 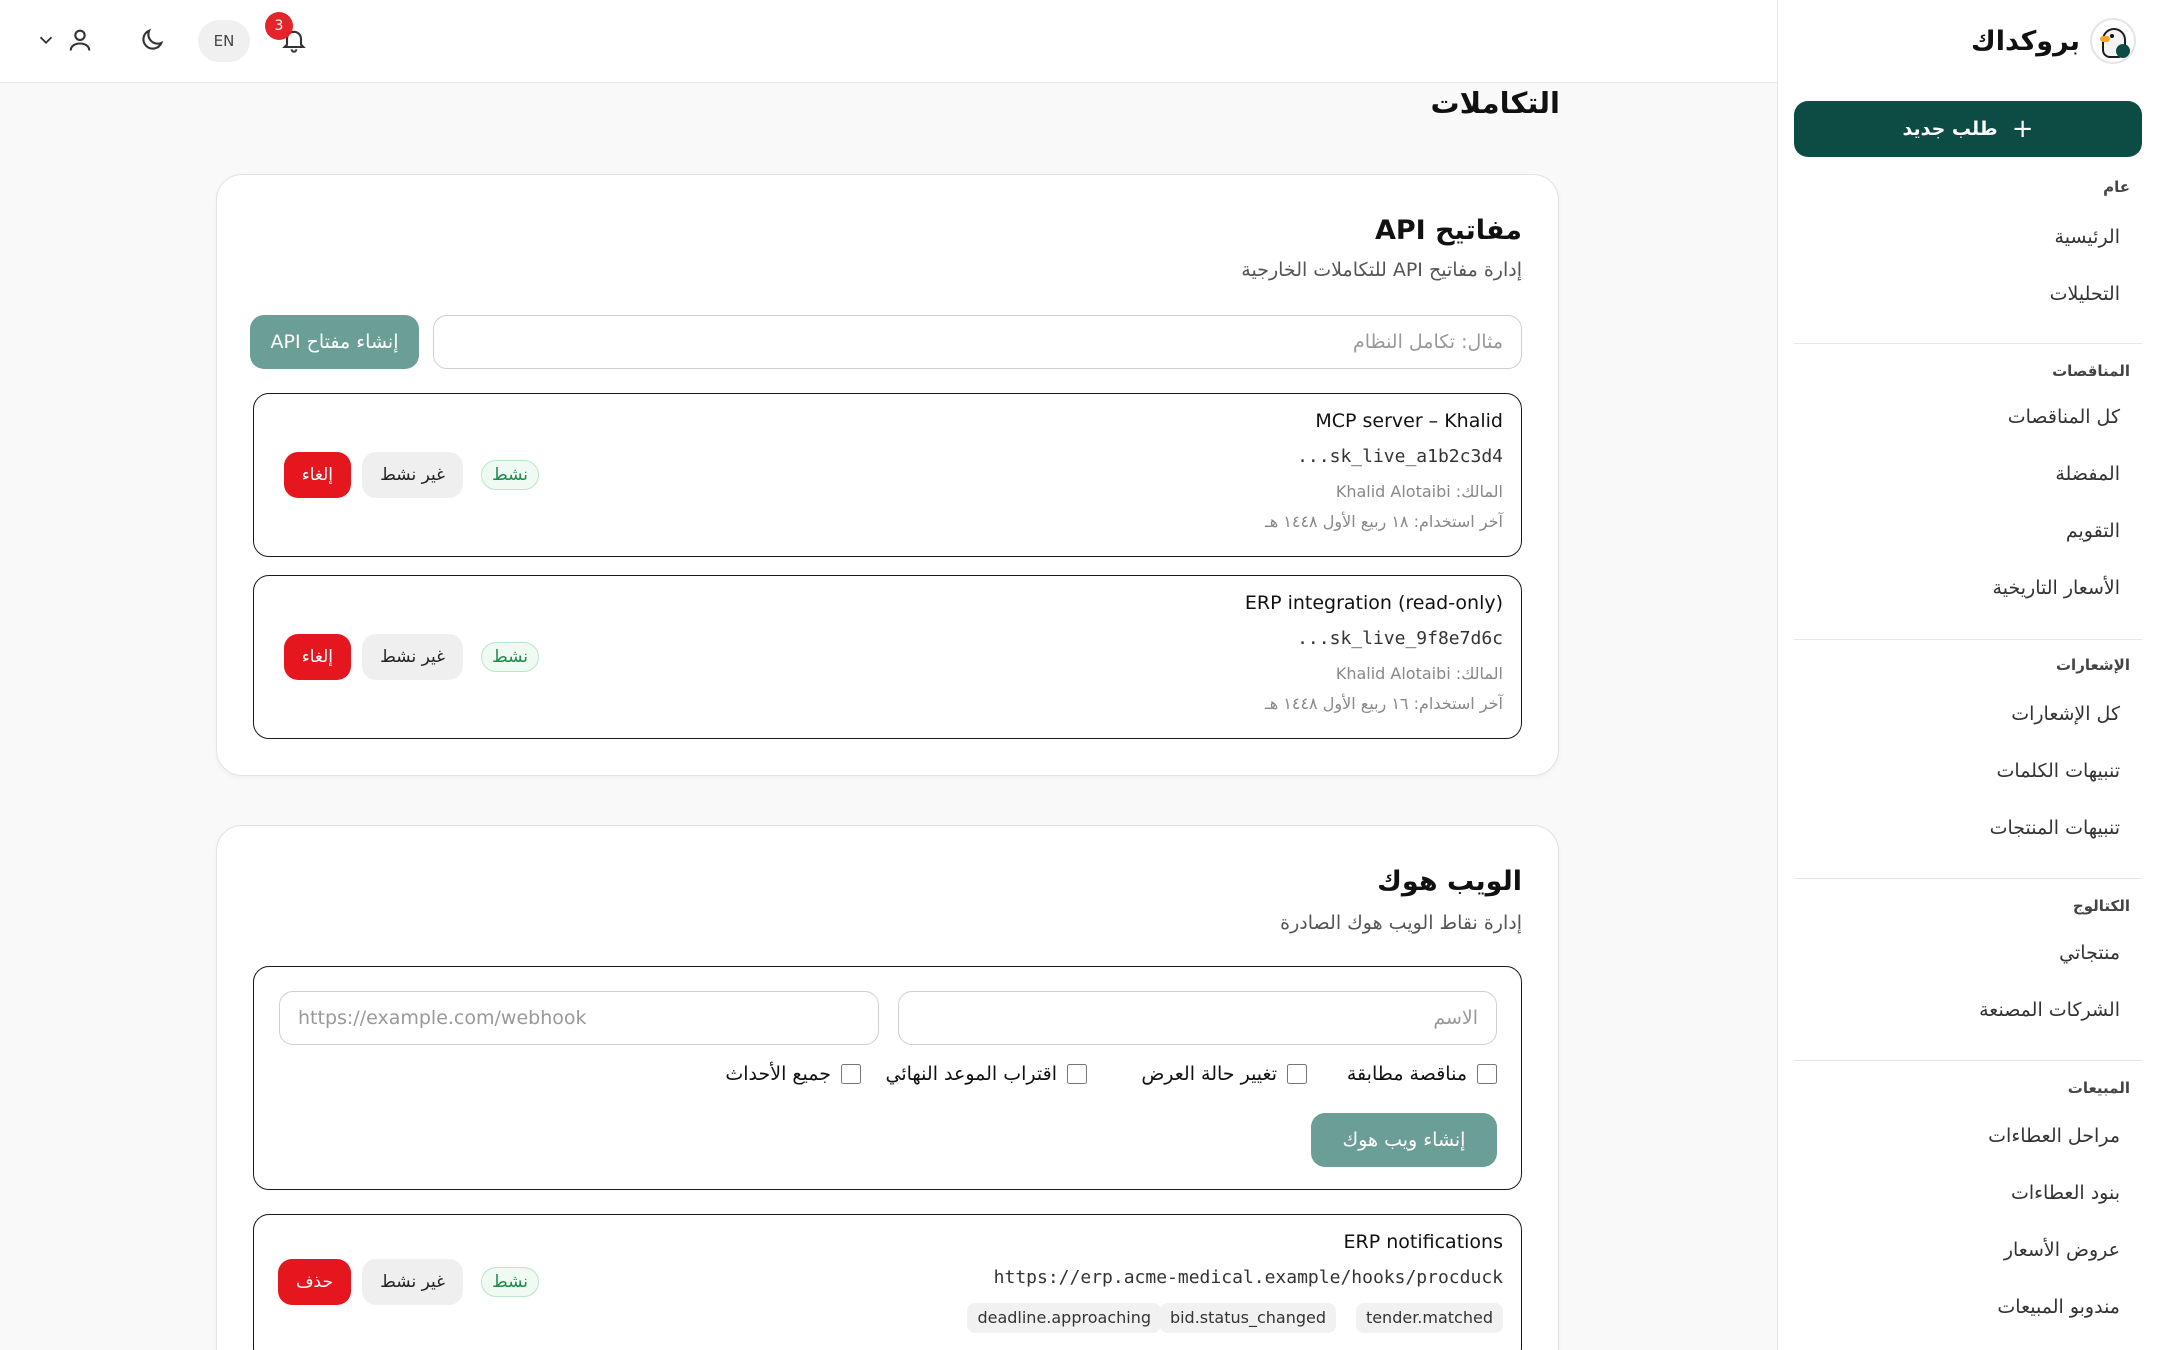 What do you see at coordinates (1064, 1318) in the screenshot?
I see `event-tag: deadline.approaching` at bounding box center [1064, 1318].